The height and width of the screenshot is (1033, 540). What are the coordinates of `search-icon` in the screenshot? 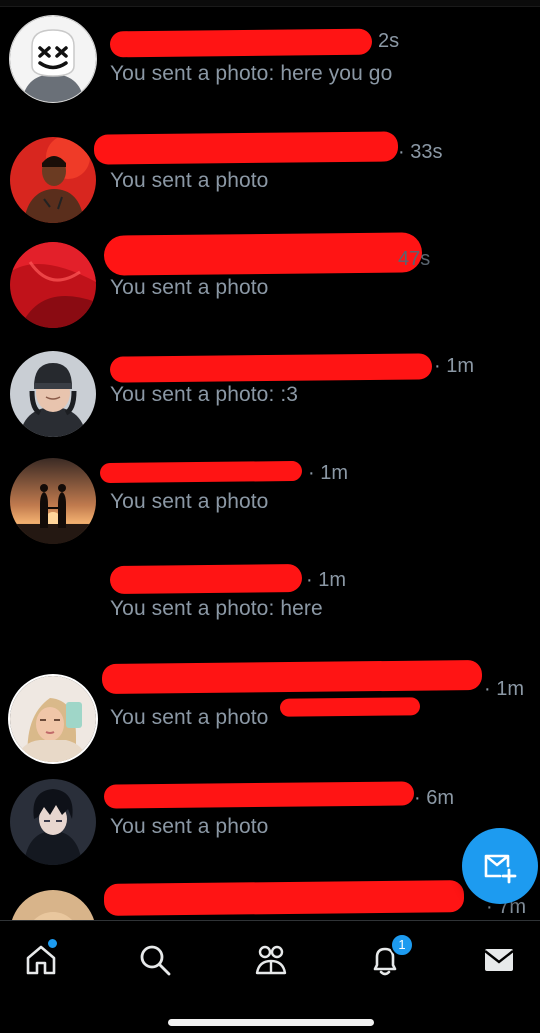 It's located at (155, 960).